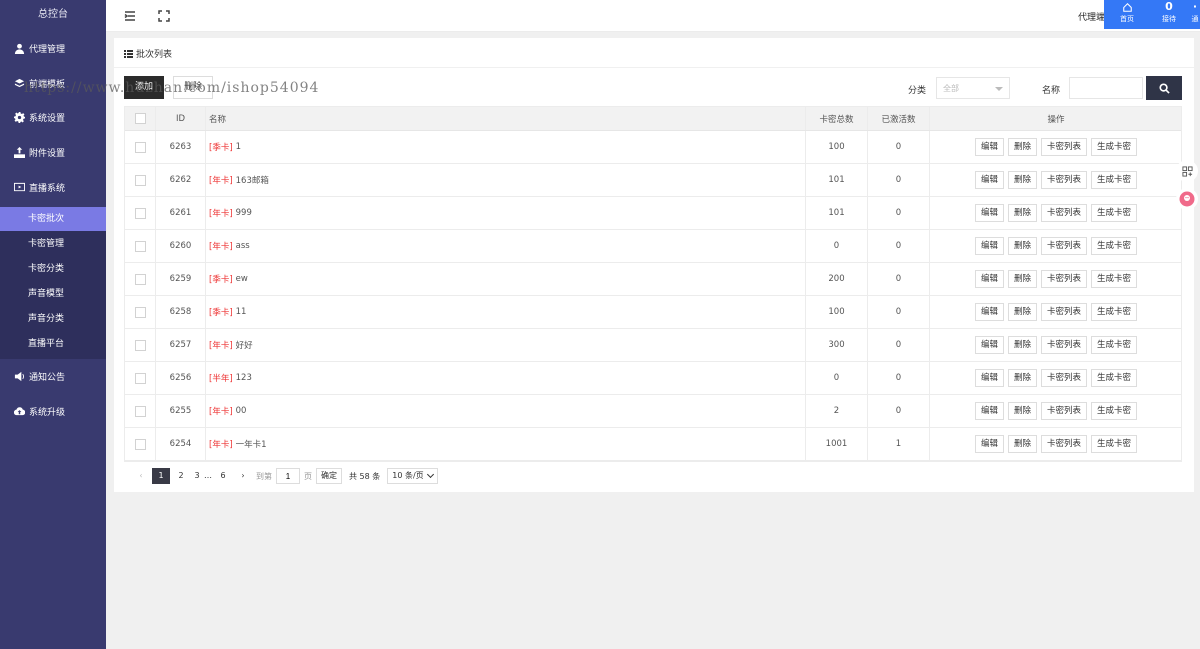  I want to click on home-link: 首页, so click(1127, 14).